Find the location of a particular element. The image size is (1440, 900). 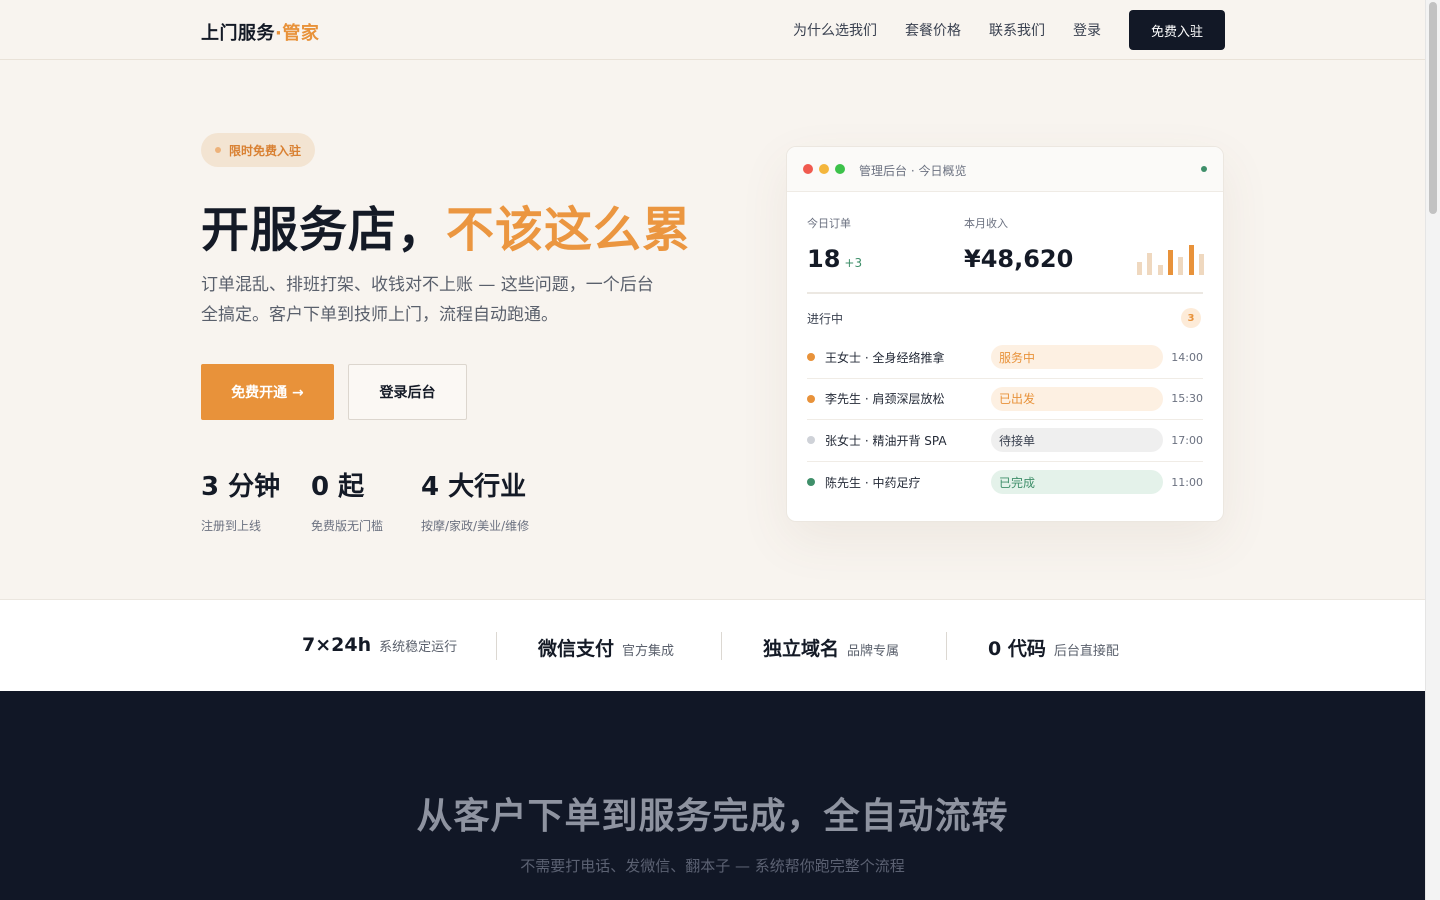

kpi-revenue-label: 本月收入 is located at coordinates (986, 223).